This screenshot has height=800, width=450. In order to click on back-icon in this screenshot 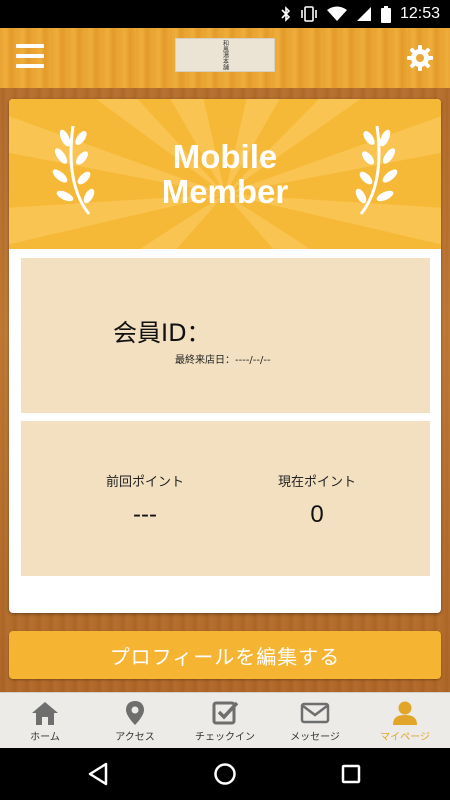, I will do `click(98, 774)`.